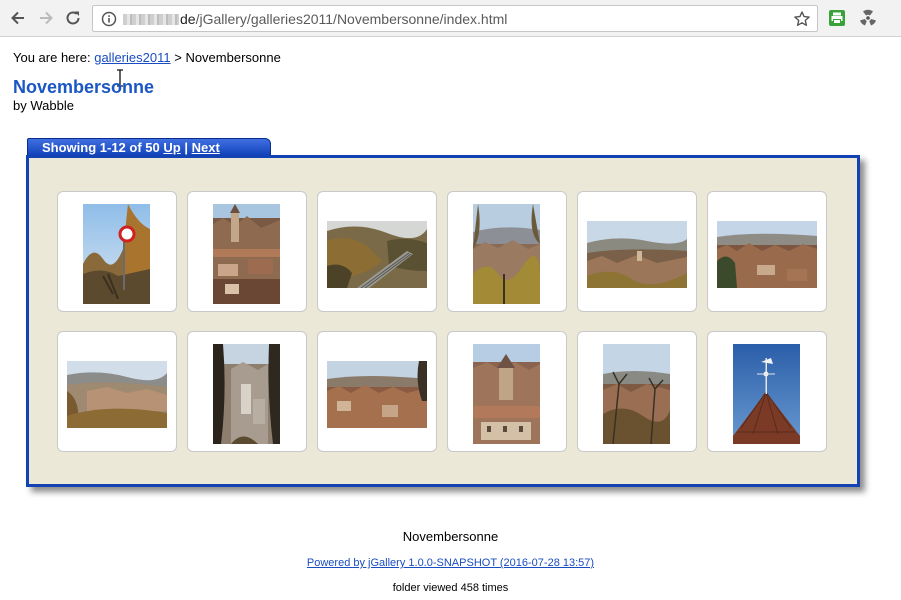  I want to click on back-arrow-icon, so click(18, 18).